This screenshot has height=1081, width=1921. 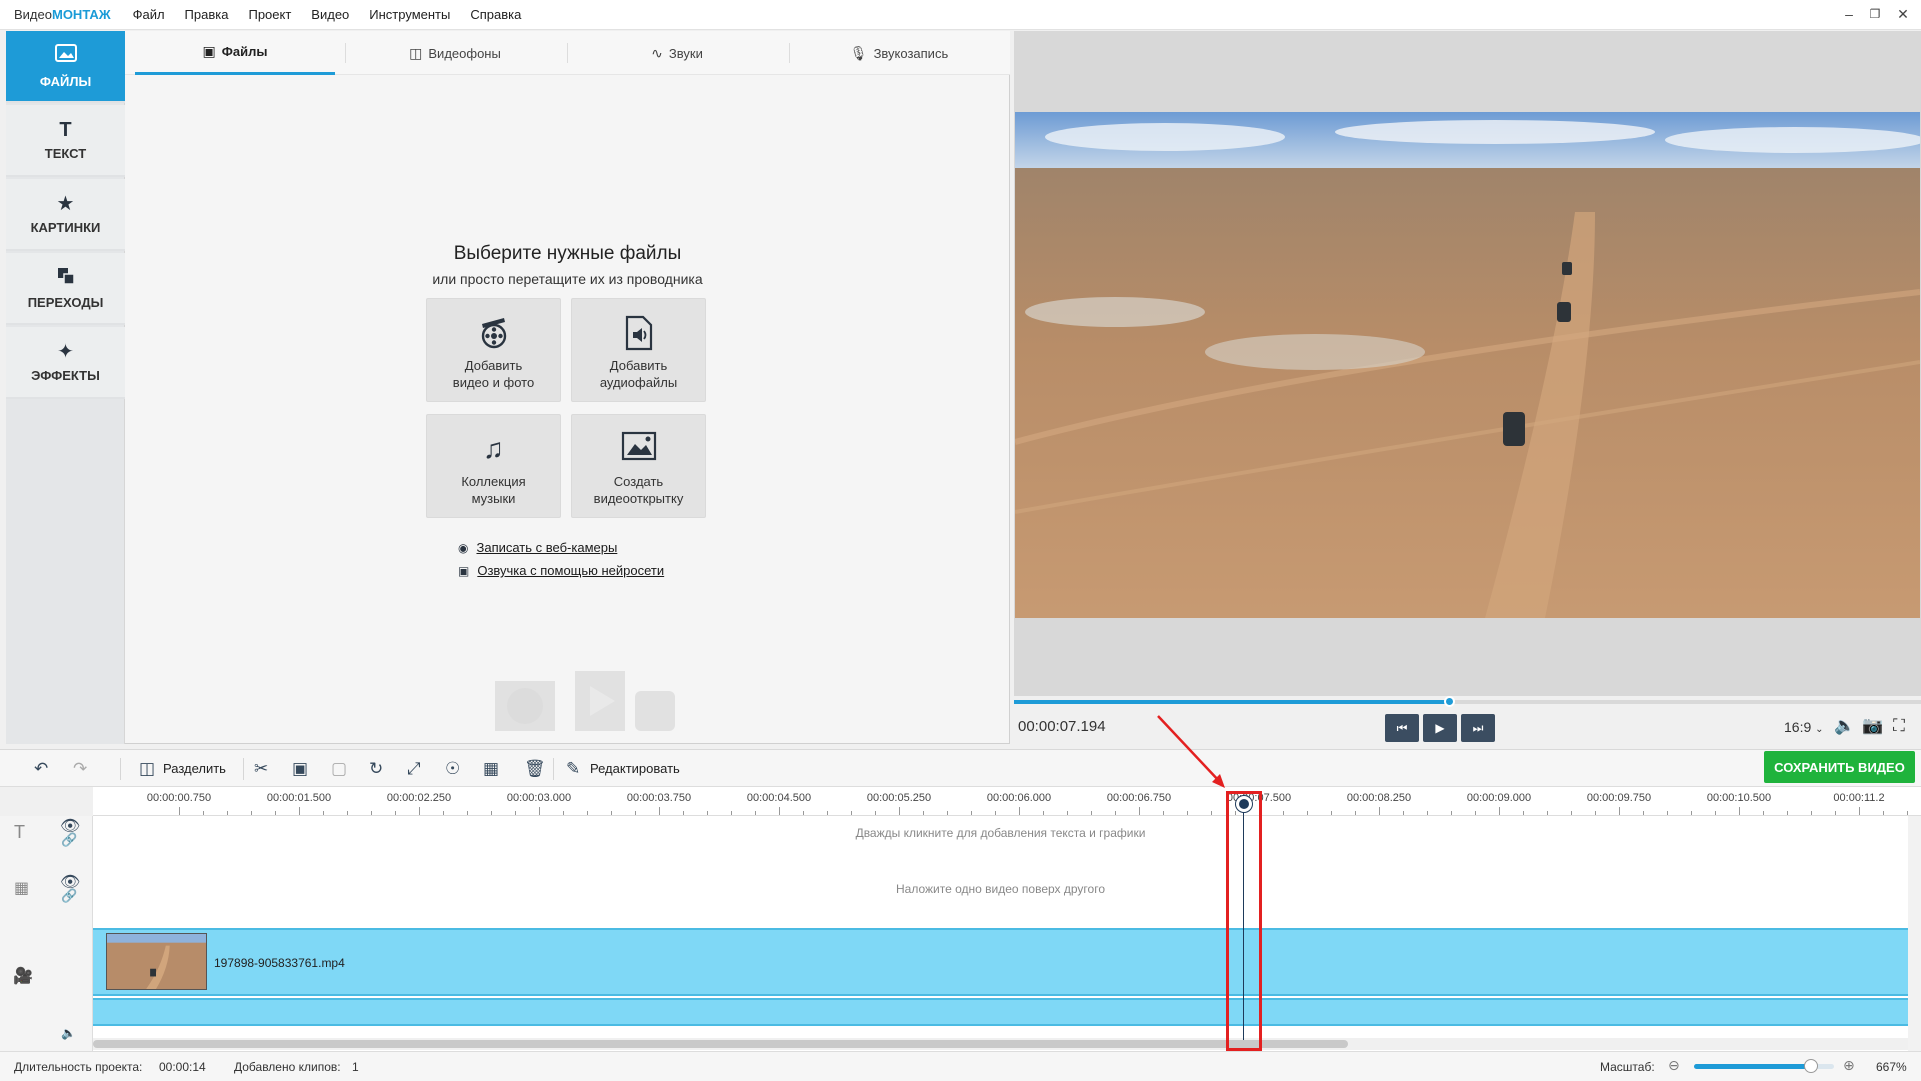 What do you see at coordinates (899, 53) in the screenshot?
I see `tab-sound-recording: 🎙 Звукозапись` at bounding box center [899, 53].